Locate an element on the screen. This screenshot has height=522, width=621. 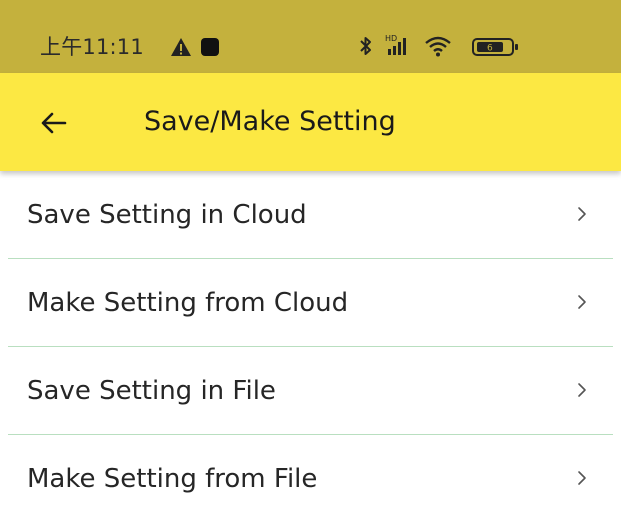
menu-item-label: Save Setting in Cloud is located at coordinates (167, 215).